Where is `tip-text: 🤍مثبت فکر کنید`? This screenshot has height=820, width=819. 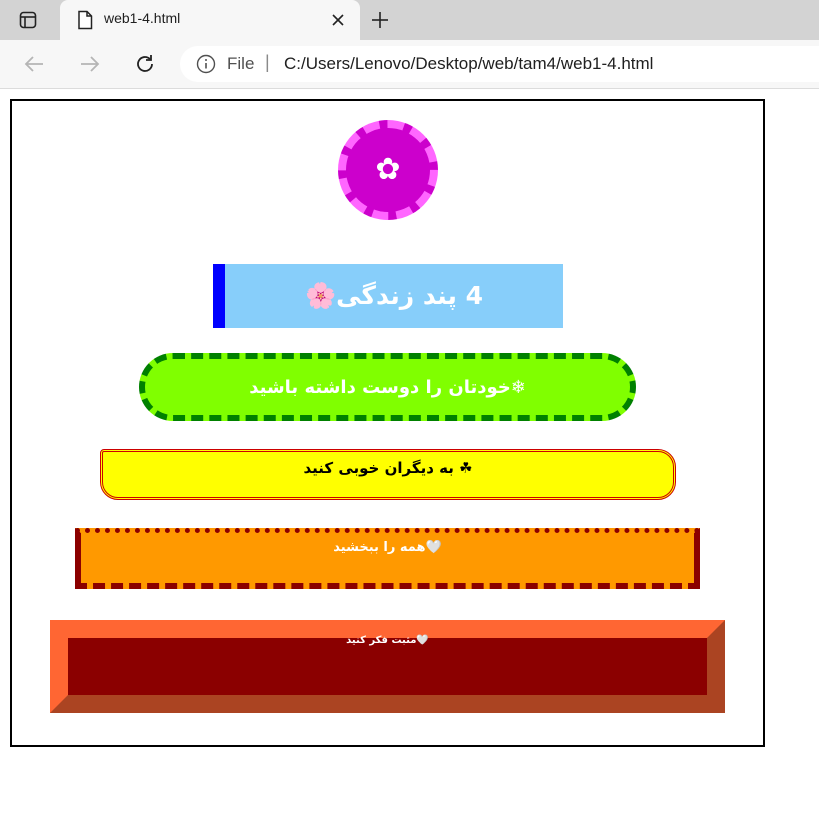
tip-text: 🤍مثبت فکر کنید is located at coordinates (387, 640).